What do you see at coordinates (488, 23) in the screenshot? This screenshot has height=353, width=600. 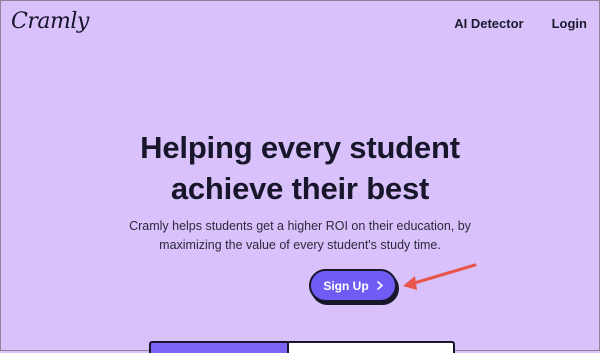 I see `nav-ai-detector: AI Detector` at bounding box center [488, 23].